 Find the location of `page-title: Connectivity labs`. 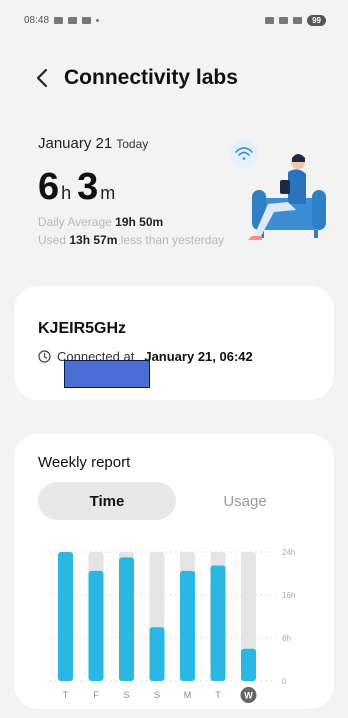

page-title: Connectivity labs is located at coordinates (151, 77).